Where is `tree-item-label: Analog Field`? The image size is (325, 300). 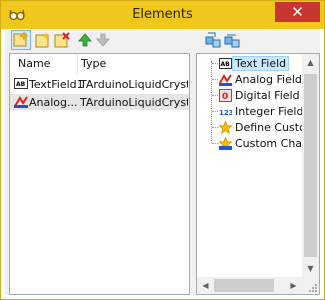
tree-item-label: Analog Field is located at coordinates (268, 79).